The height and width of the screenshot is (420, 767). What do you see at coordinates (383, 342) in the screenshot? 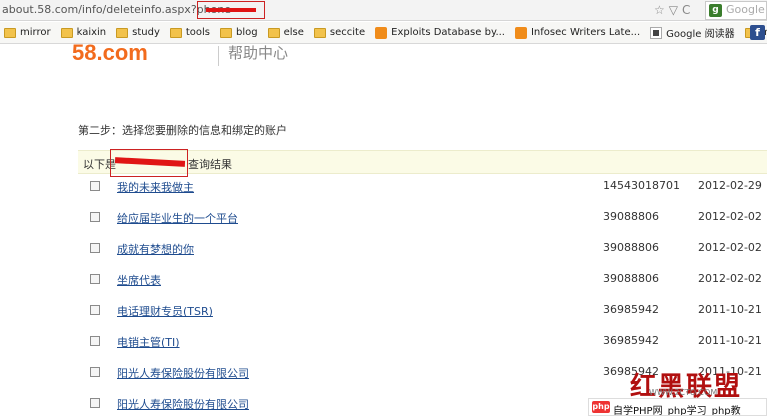
I see `table-row: 电销主管(TI) 36985942 2011-10-21` at bounding box center [383, 342].